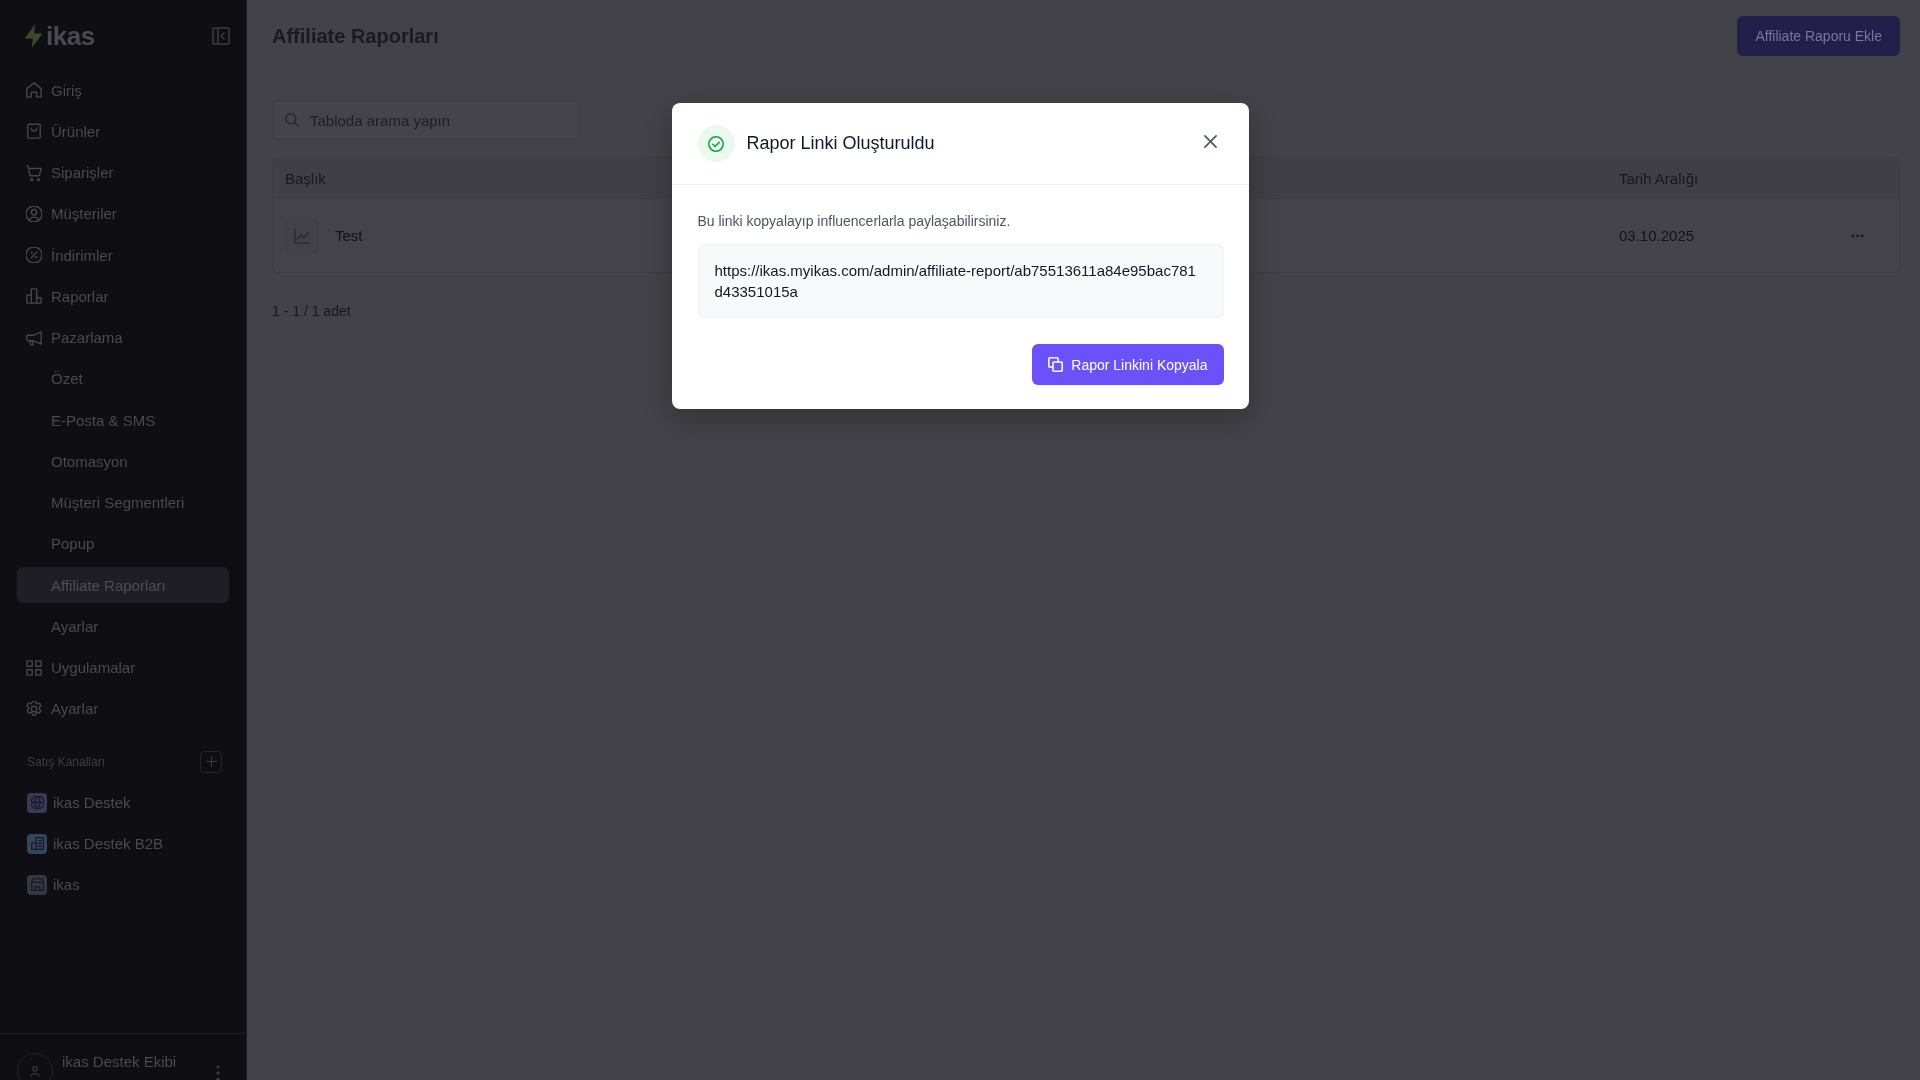 This screenshot has height=1080, width=1920. I want to click on nav-item: Raporlar, so click(123, 296).